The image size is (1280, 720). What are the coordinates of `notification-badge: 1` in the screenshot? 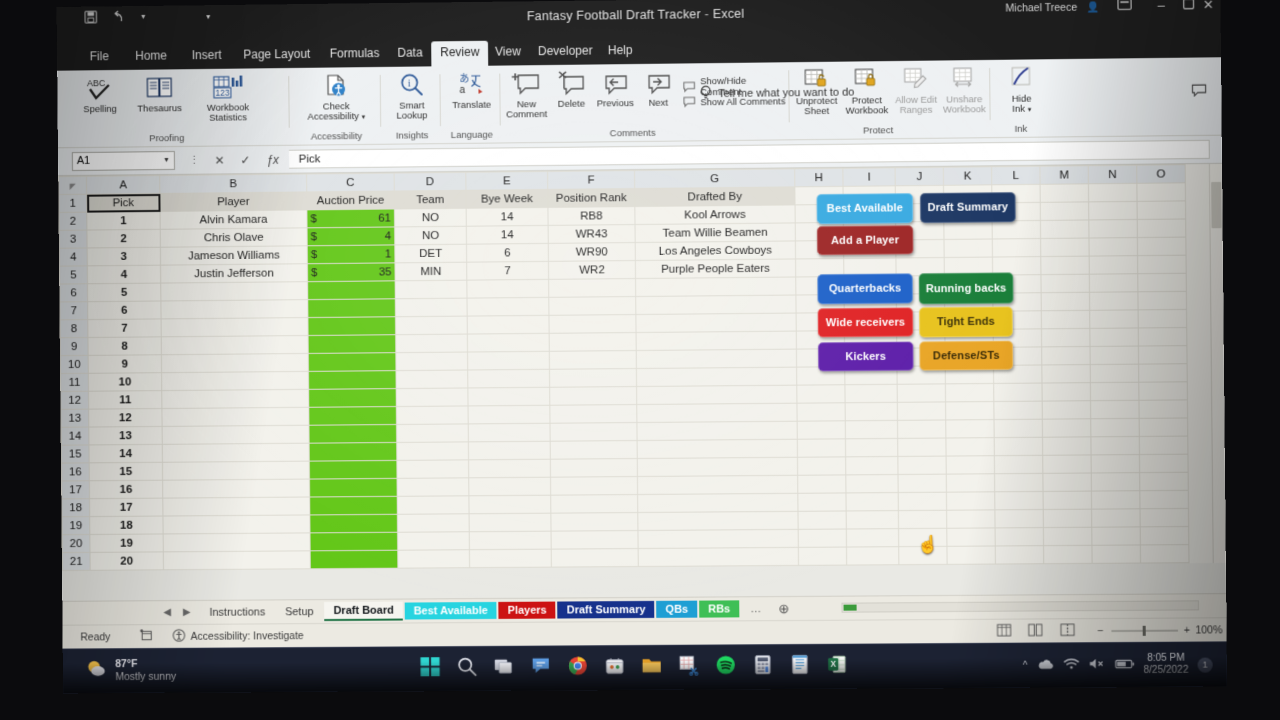 It's located at (1205, 665).